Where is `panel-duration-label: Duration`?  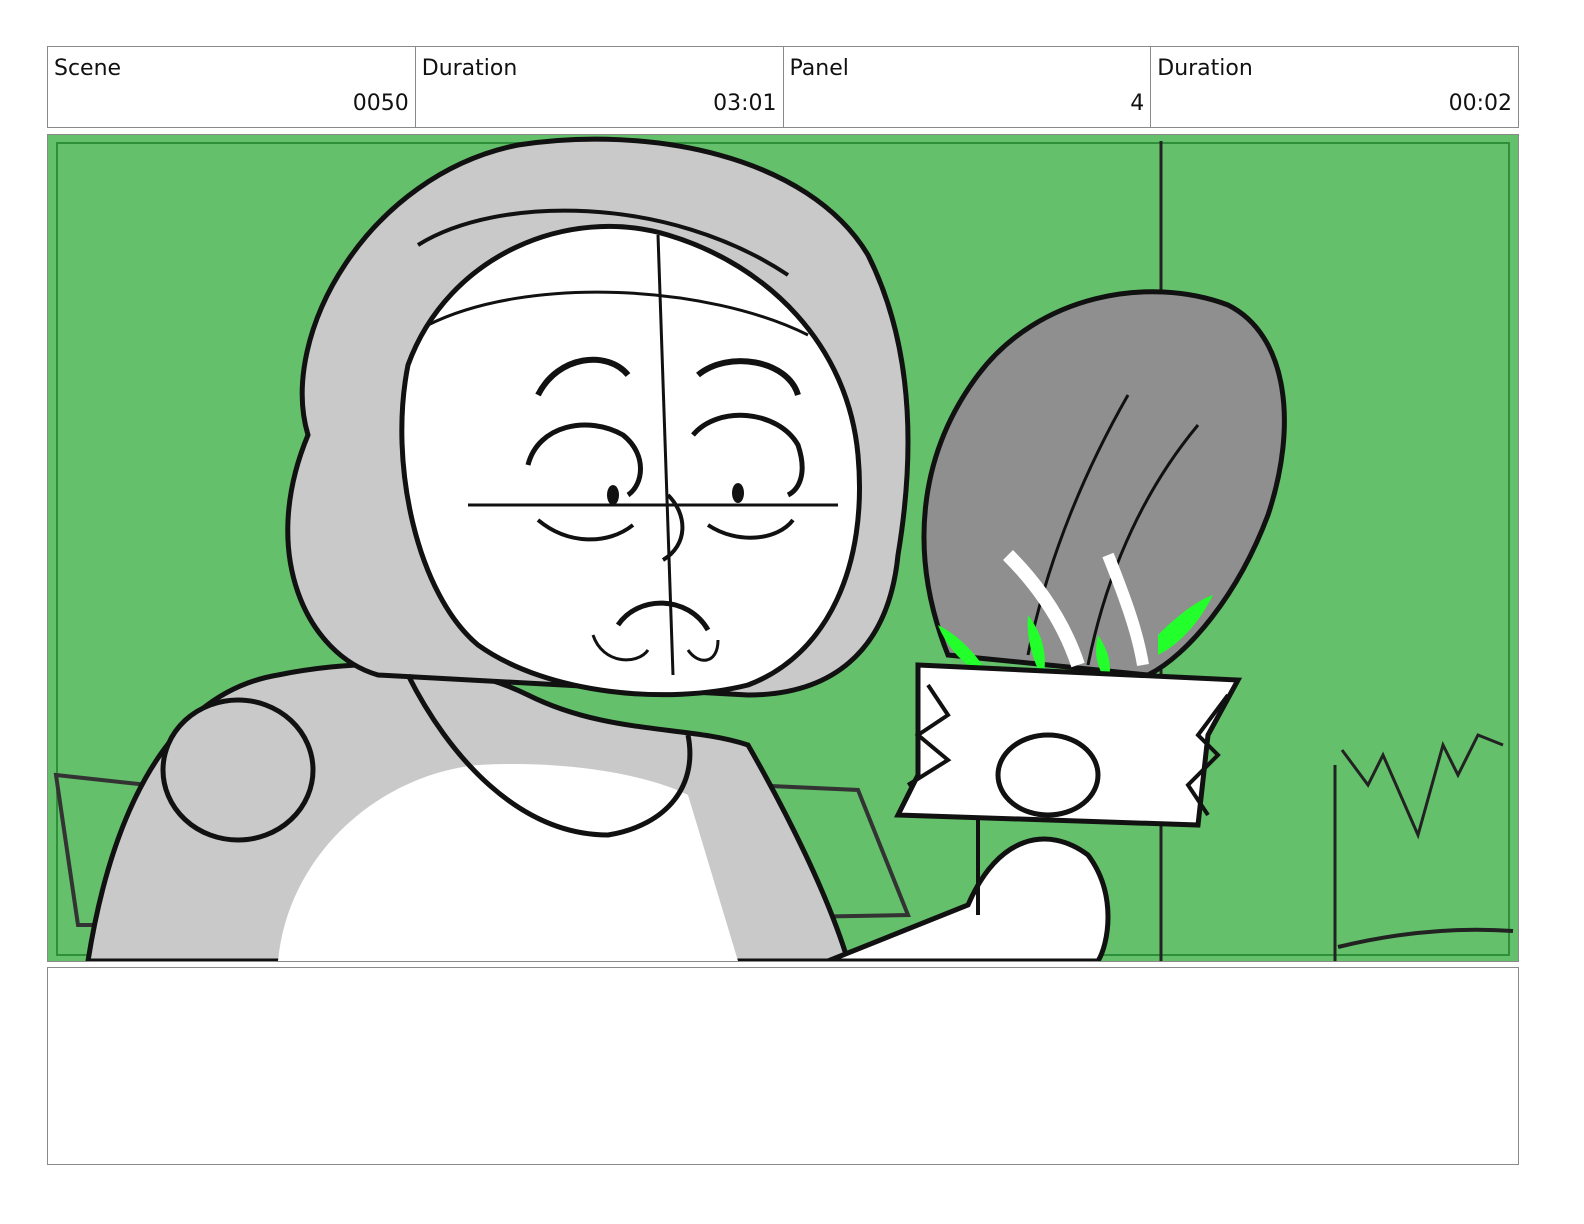
panel-duration-label: Duration is located at coordinates (1205, 68).